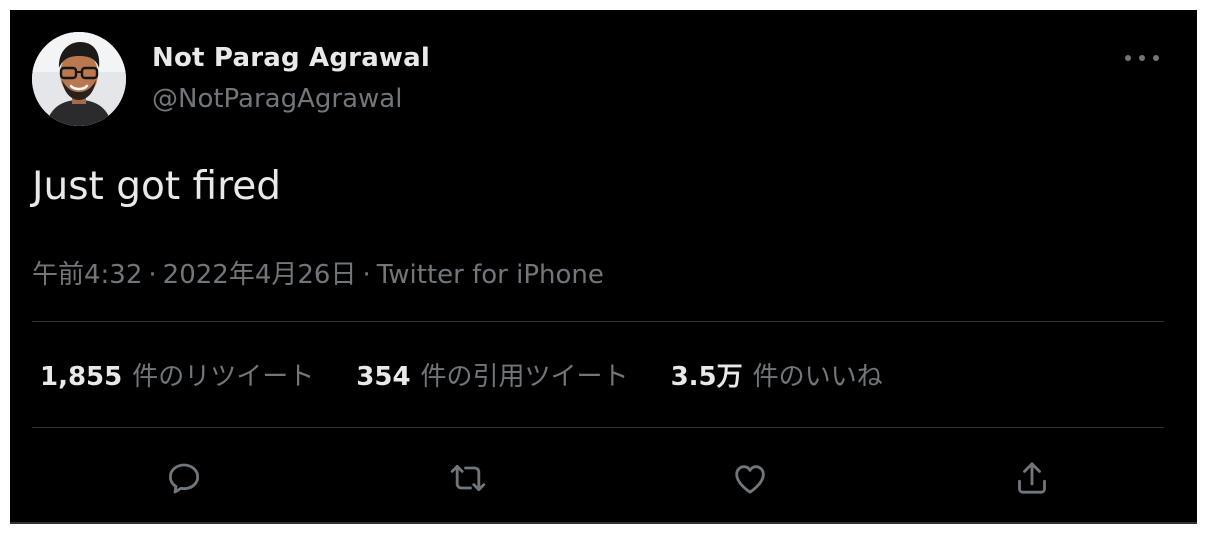 The image size is (1207, 535). I want to click on reply-button, so click(184, 478).